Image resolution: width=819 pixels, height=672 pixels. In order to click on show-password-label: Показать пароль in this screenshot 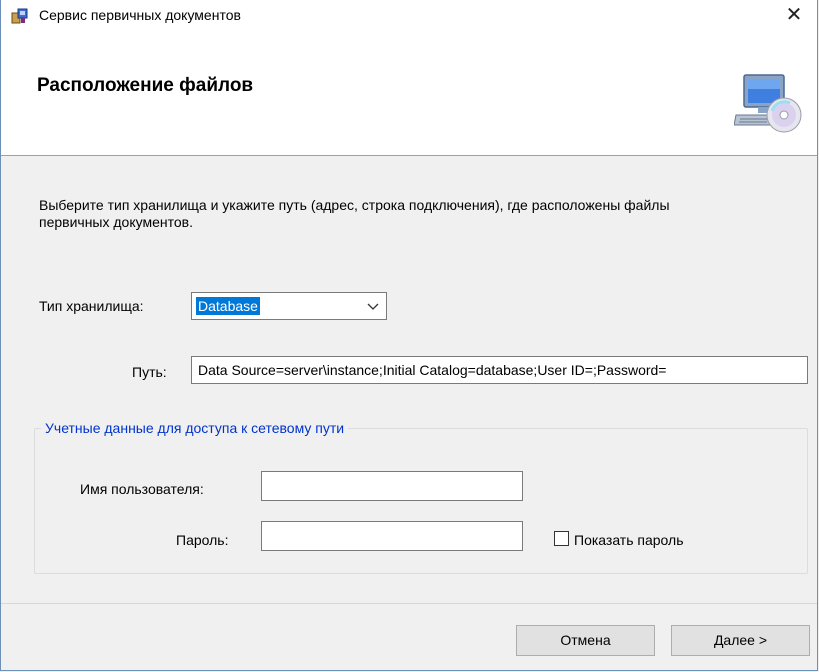, I will do `click(629, 540)`.